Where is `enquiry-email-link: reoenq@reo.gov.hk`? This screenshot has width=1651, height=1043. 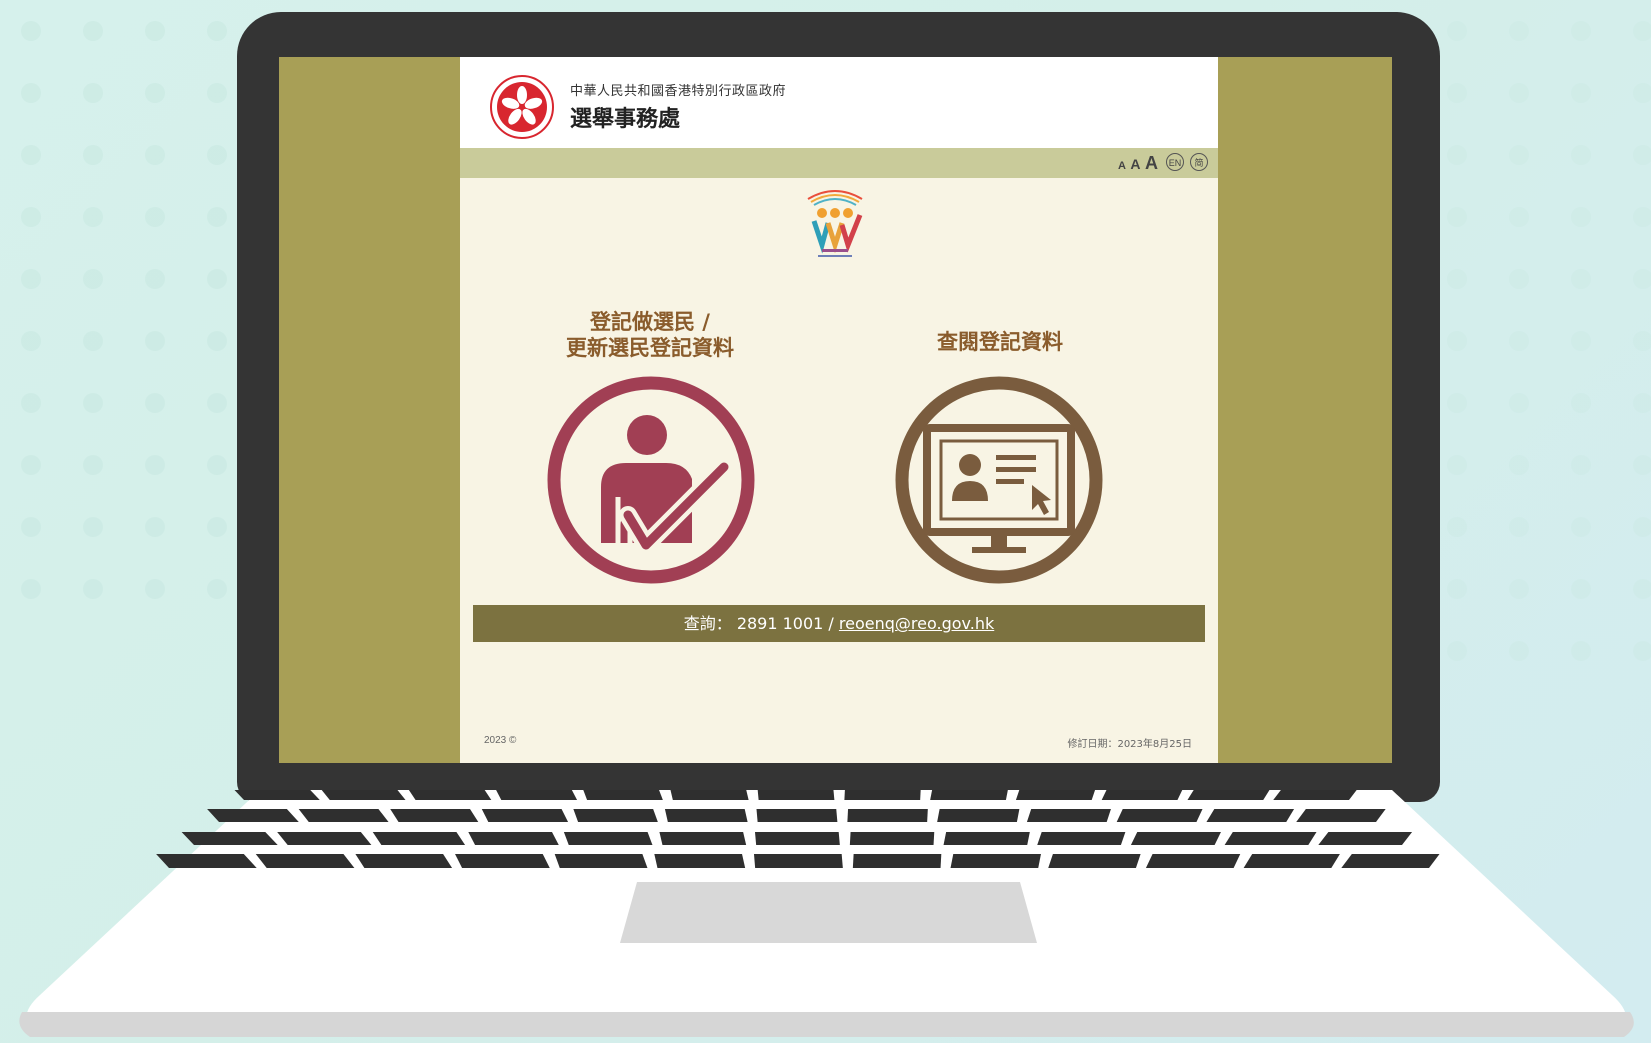
enquiry-email-link: reoenq@reo.gov.hk is located at coordinates (916, 623).